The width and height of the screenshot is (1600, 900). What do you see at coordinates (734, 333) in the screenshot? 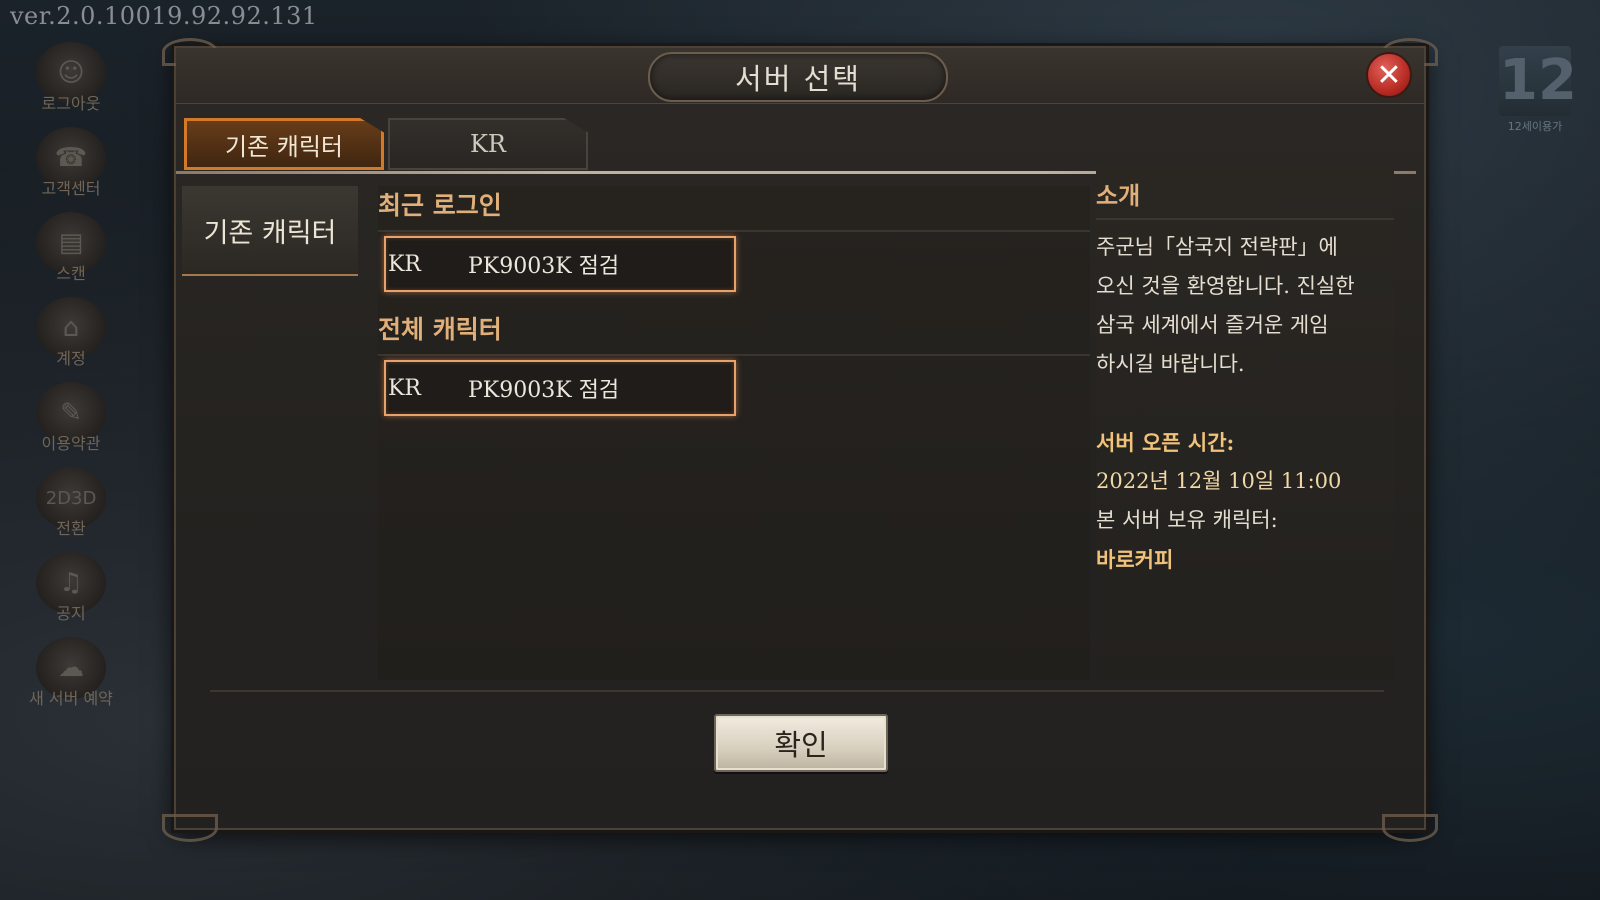
I see `all-characters-title: 전체 캐릭터` at bounding box center [734, 333].